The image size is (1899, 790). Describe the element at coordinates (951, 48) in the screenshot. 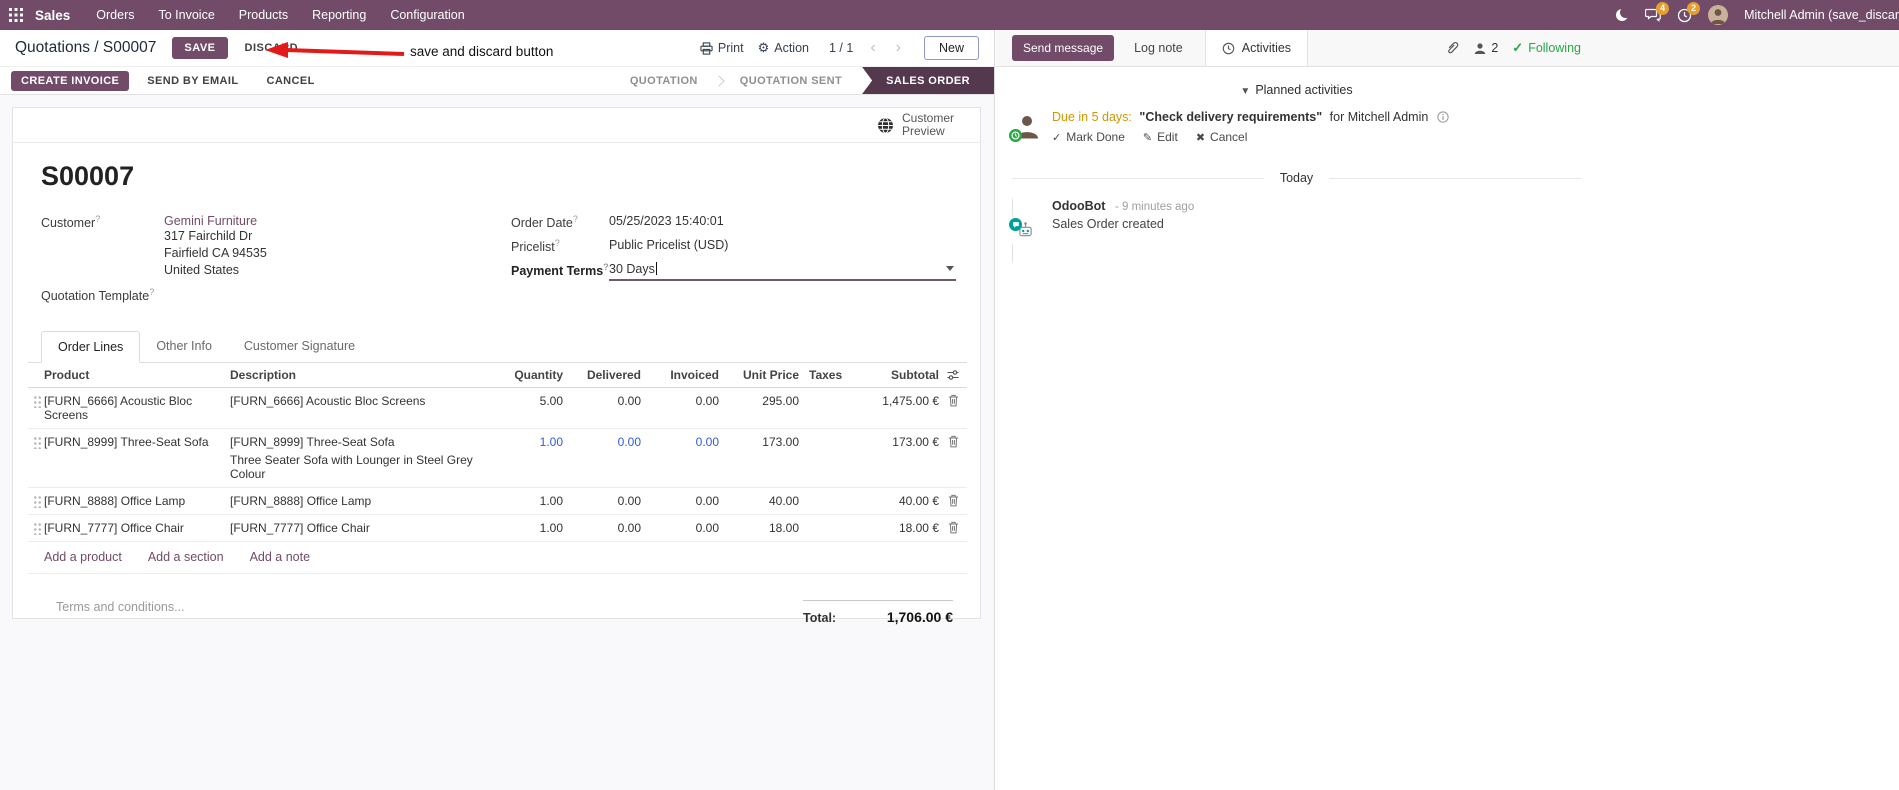

I see `new-button: New` at that location.